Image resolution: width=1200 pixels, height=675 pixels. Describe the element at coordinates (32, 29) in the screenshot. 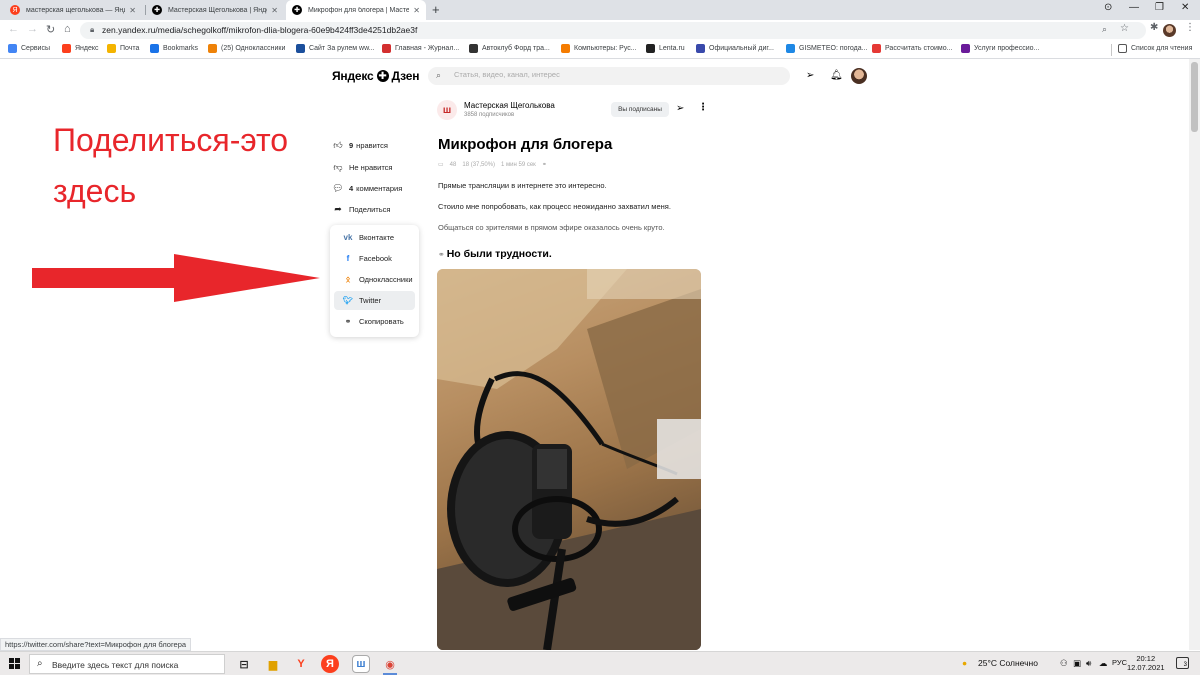

I see `forward-arrow-icon: →` at that location.